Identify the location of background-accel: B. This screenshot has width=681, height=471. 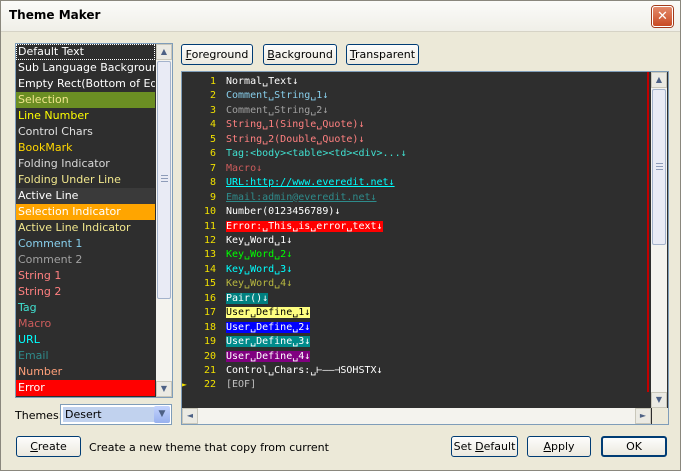
(271, 54).